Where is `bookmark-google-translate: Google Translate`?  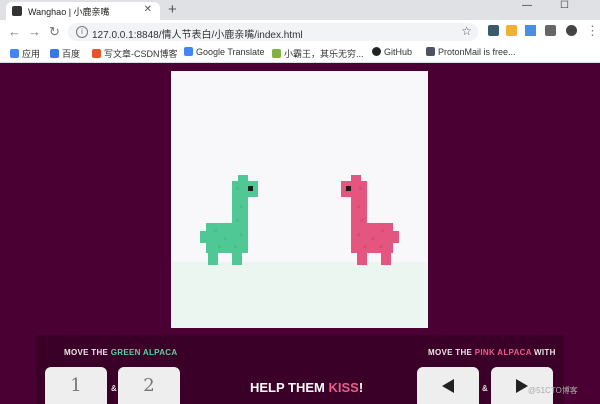
bookmark-google-translate: Google Translate is located at coordinates (224, 52).